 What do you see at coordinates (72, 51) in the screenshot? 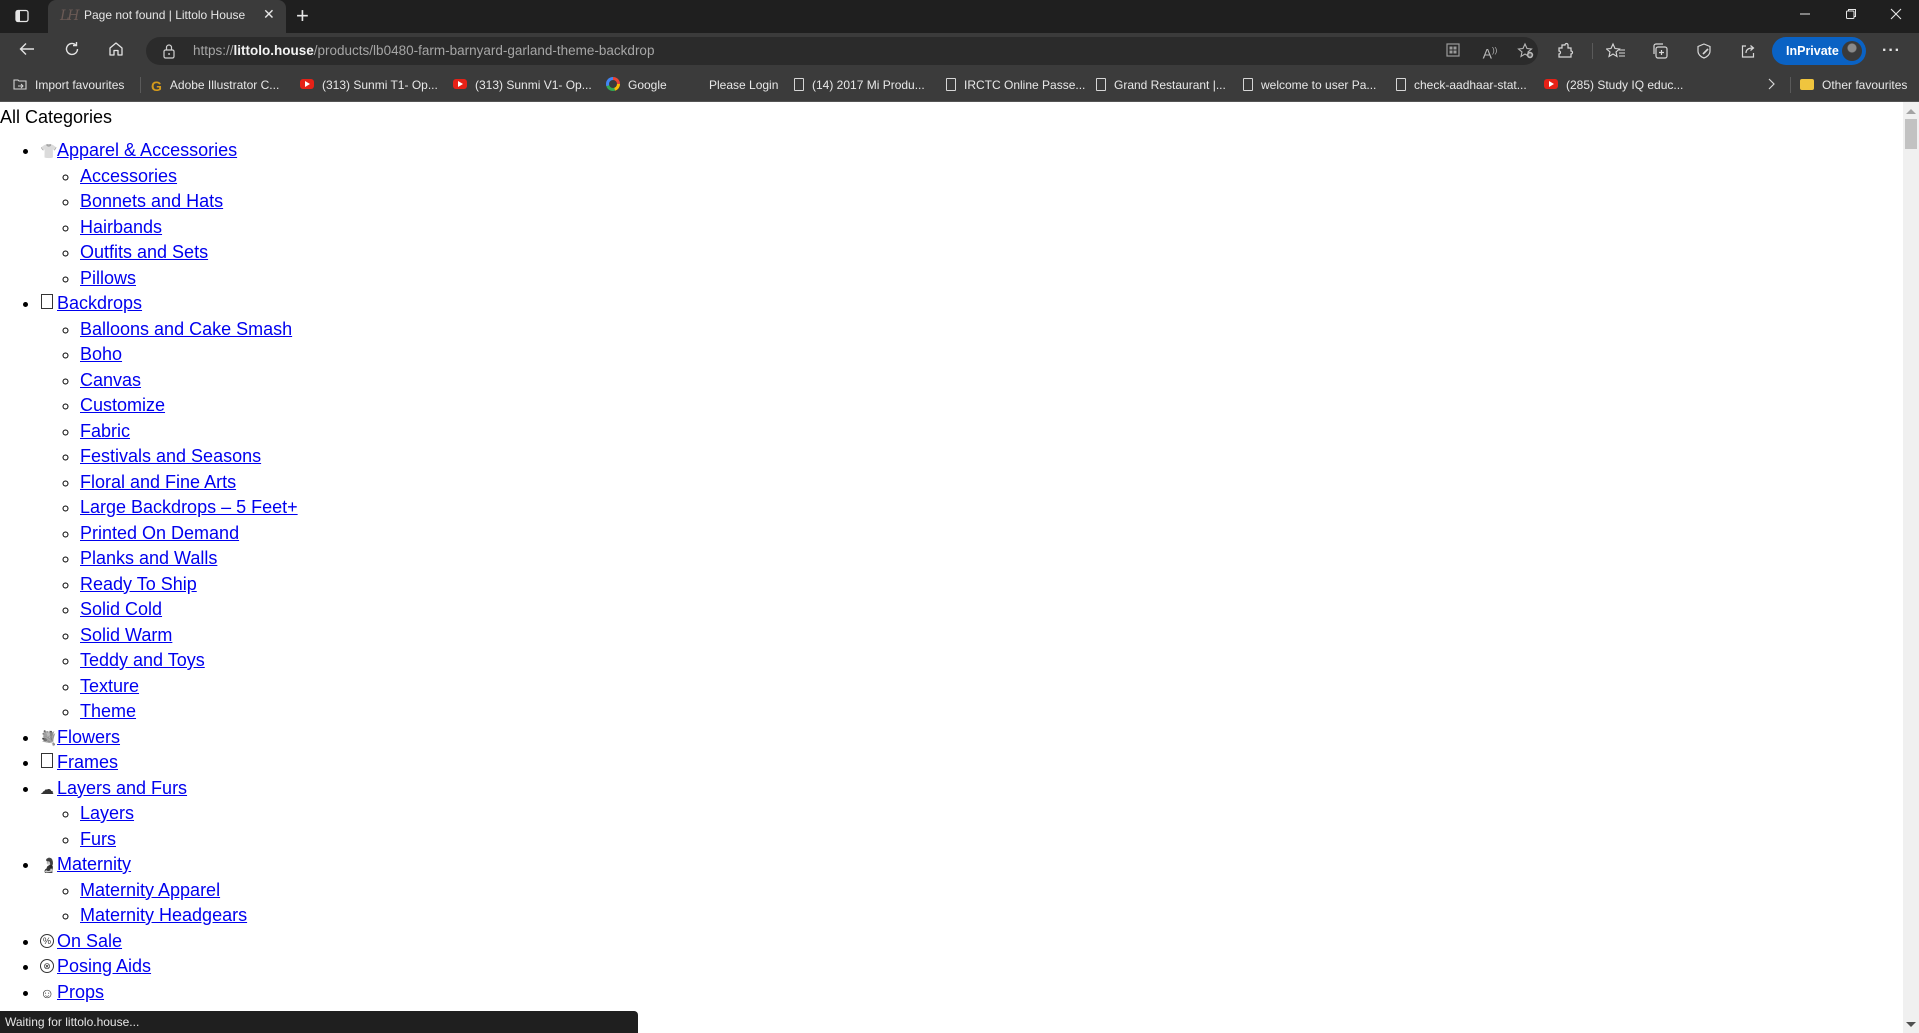
I see `refresh-button` at bounding box center [72, 51].